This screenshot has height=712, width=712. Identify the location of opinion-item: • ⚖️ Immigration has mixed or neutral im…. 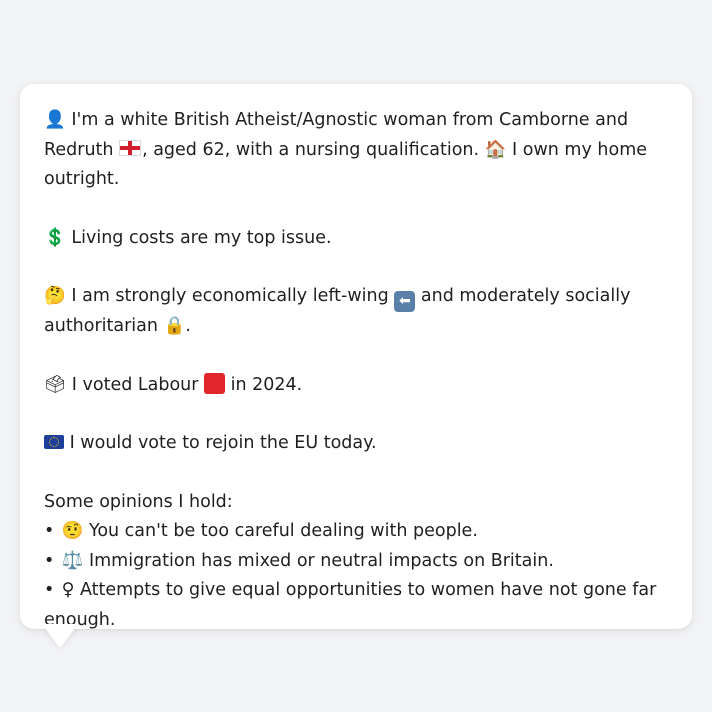
(356, 562).